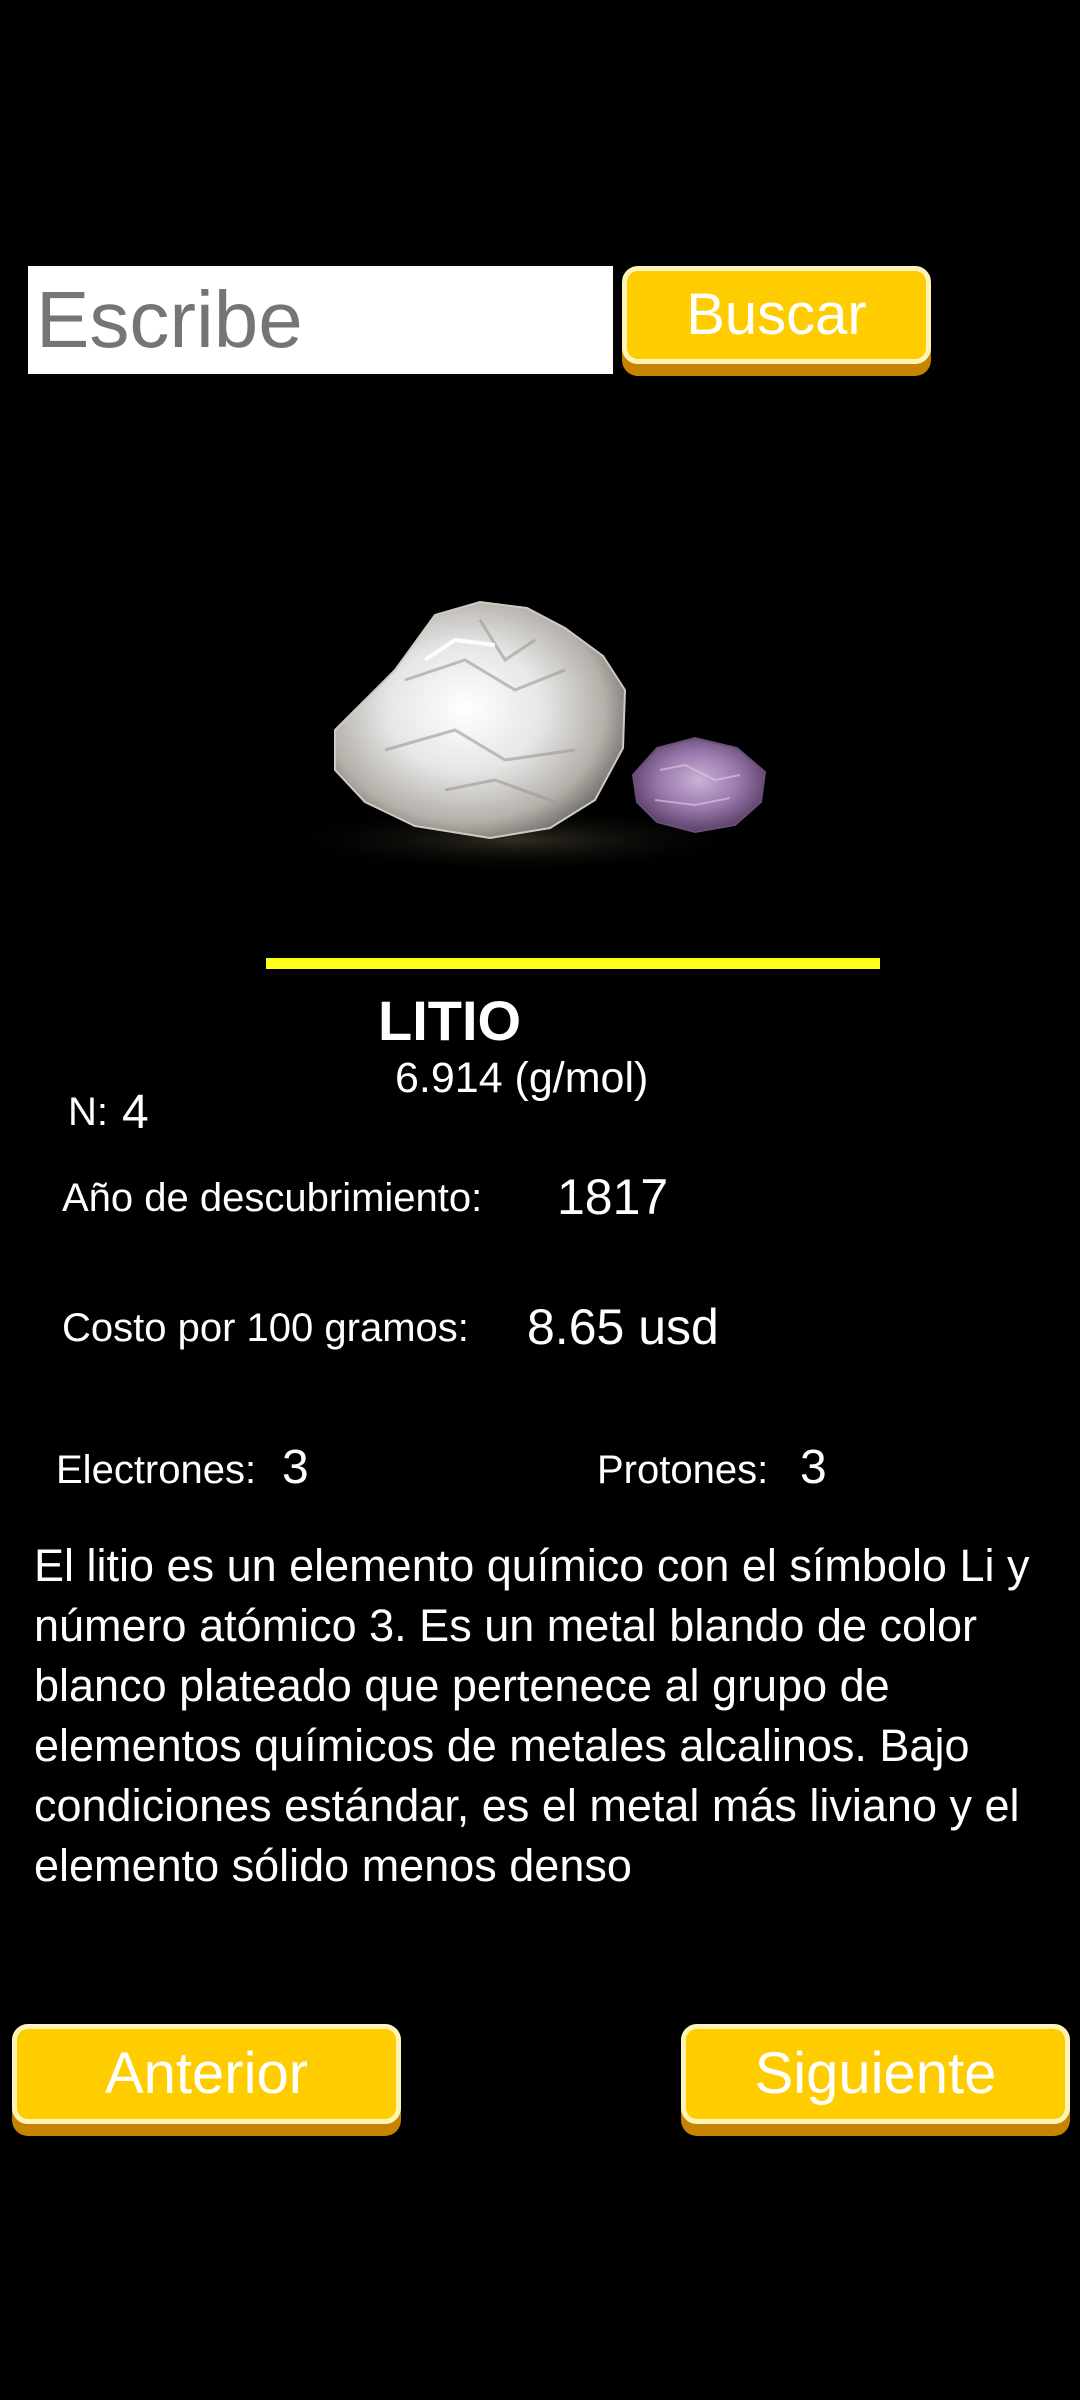 The height and width of the screenshot is (2400, 1080). What do you see at coordinates (156, 1470) in the screenshot?
I see `electrons-label: Electrones:` at bounding box center [156, 1470].